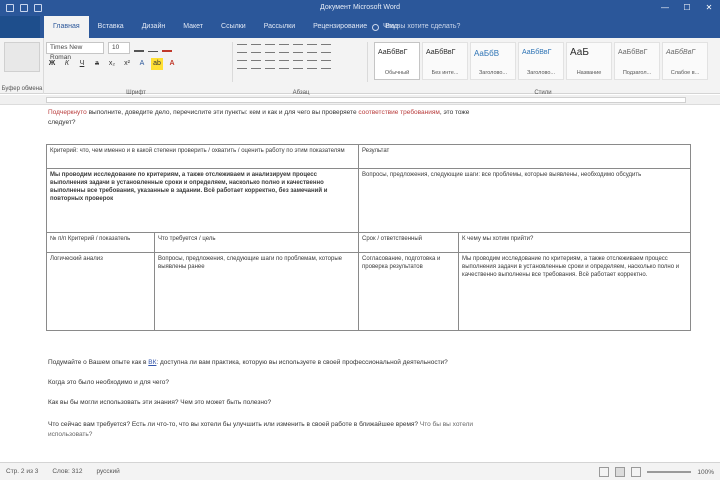  Describe the element at coordinates (153, 47) in the screenshot. I see `shrink-font-icon` at that location.